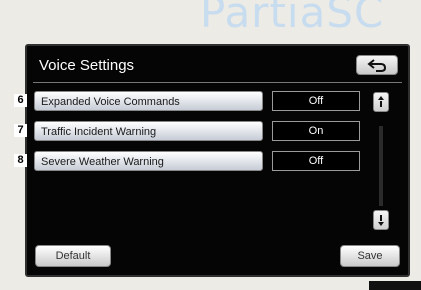 The width and height of the screenshot is (421, 290). Describe the element at coordinates (87, 65) in the screenshot. I see `page-title: Voice Settings` at that location.